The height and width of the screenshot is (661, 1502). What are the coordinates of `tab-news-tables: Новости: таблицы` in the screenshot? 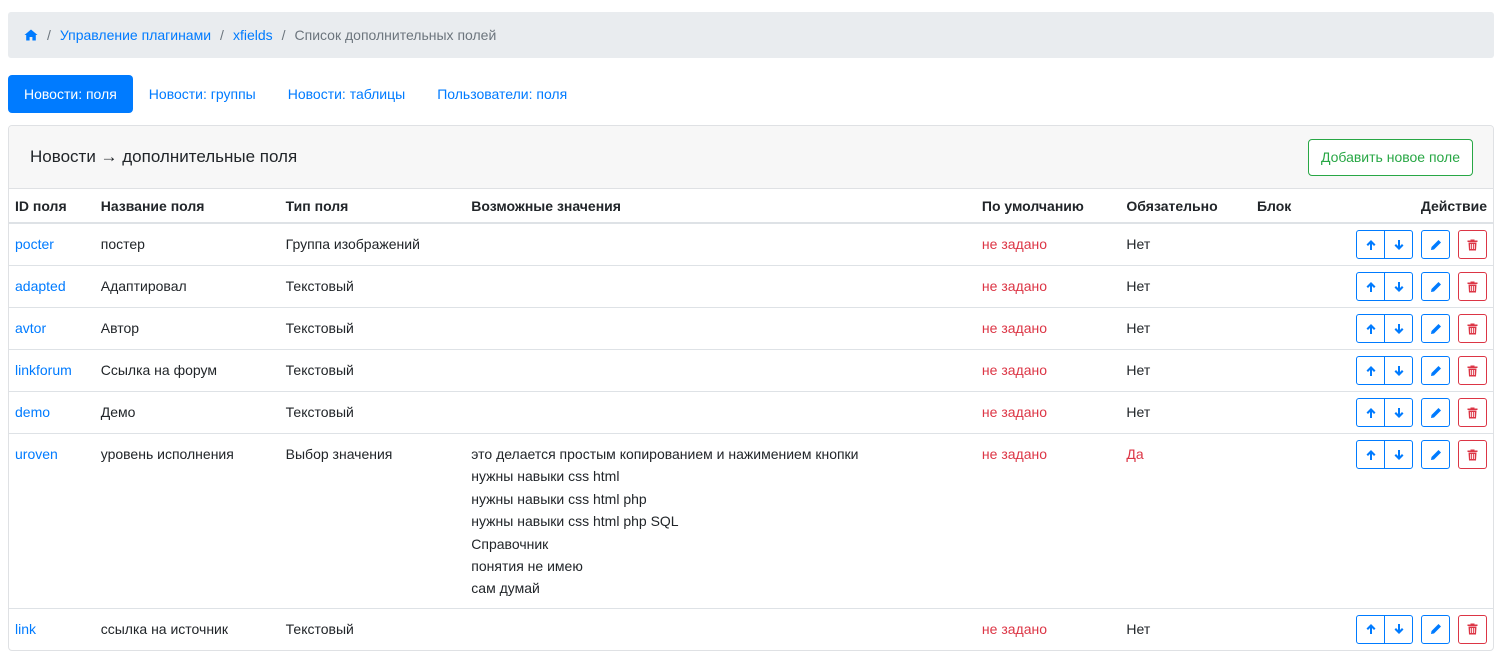 It's located at (346, 94).